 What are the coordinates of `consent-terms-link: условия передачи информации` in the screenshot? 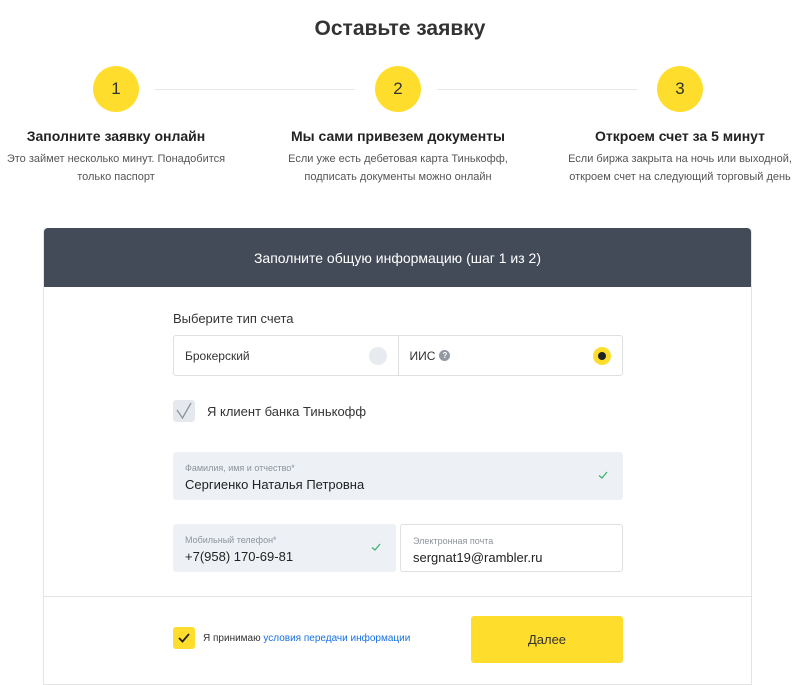 It's located at (336, 638).